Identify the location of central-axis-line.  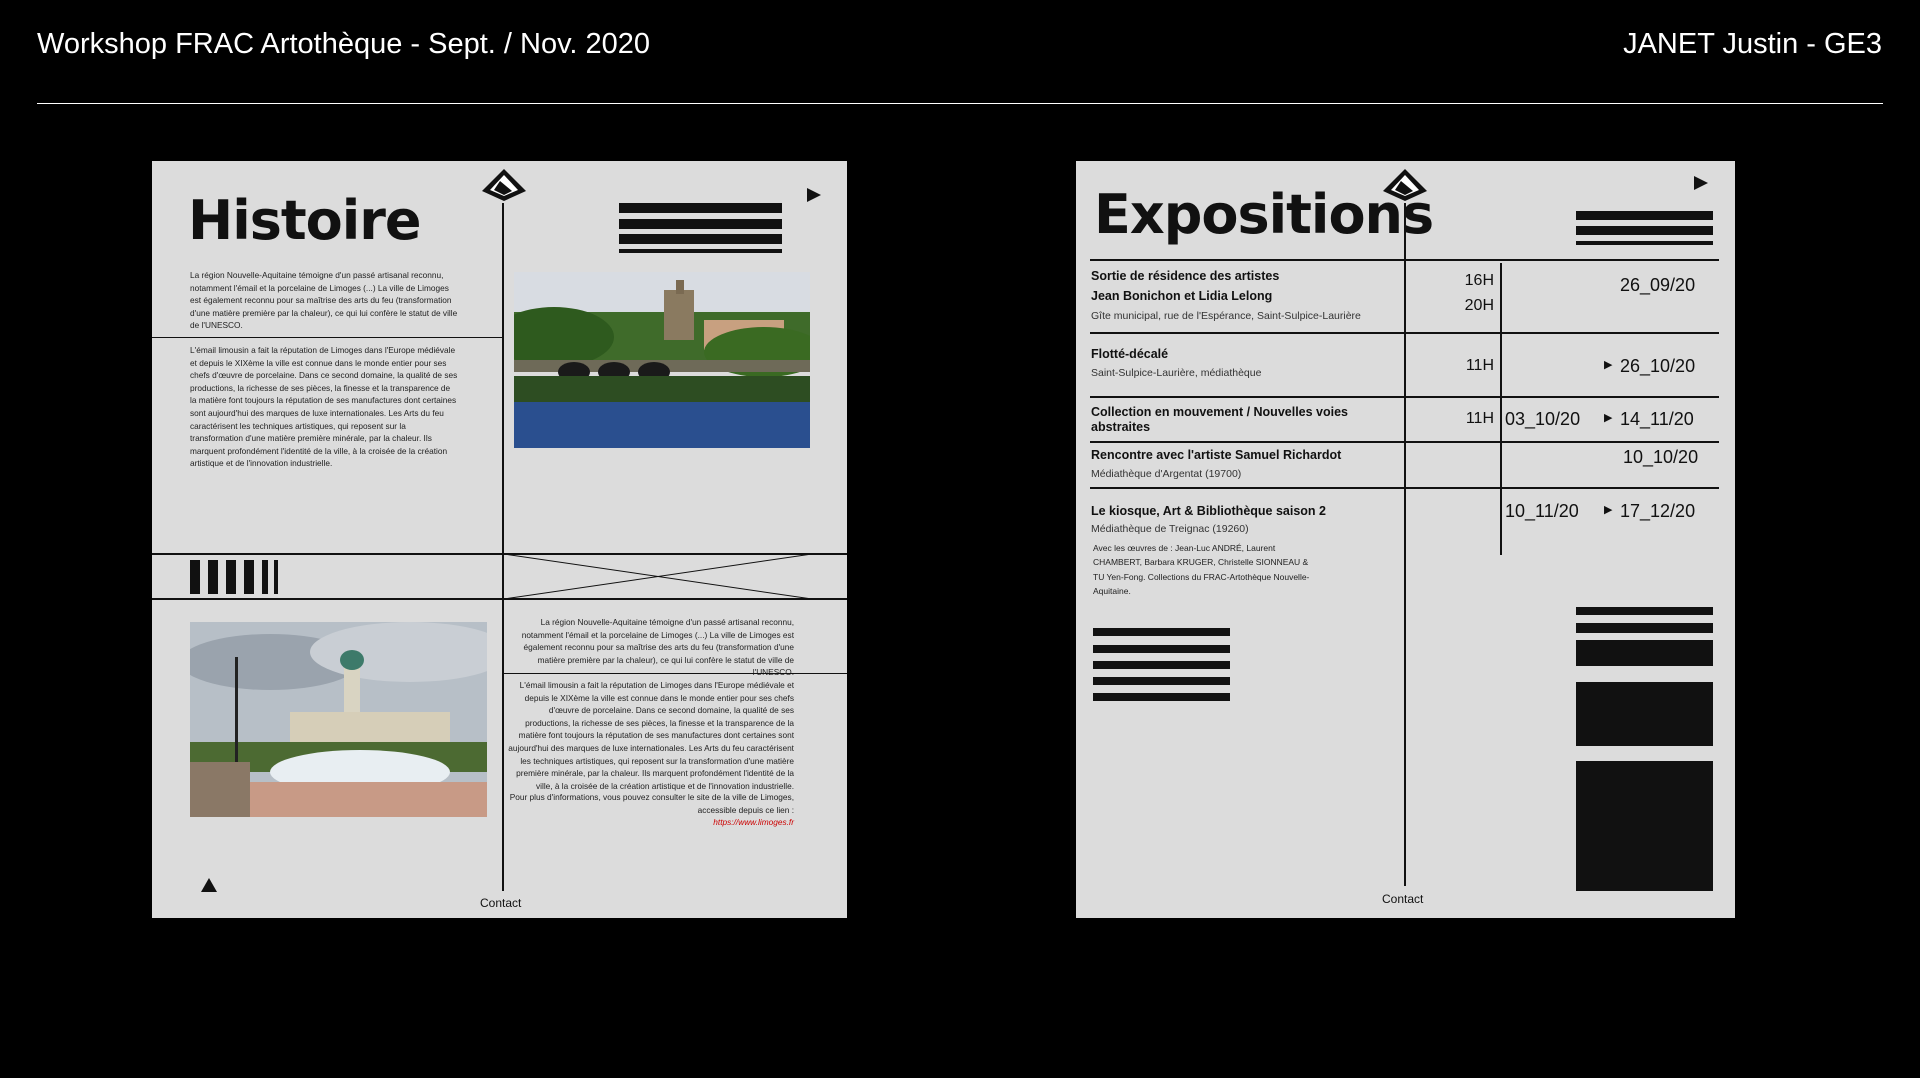
(1405, 544).